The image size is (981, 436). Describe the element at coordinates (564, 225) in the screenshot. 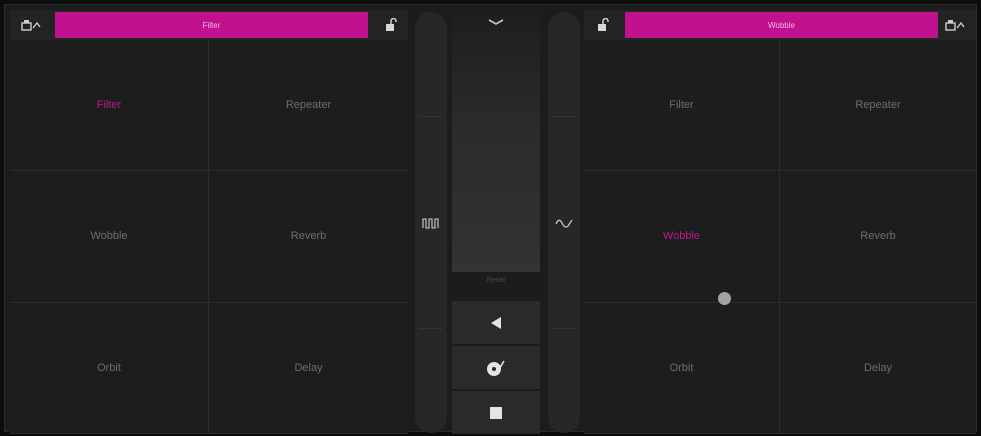

I see `sine-wave-icon` at that location.